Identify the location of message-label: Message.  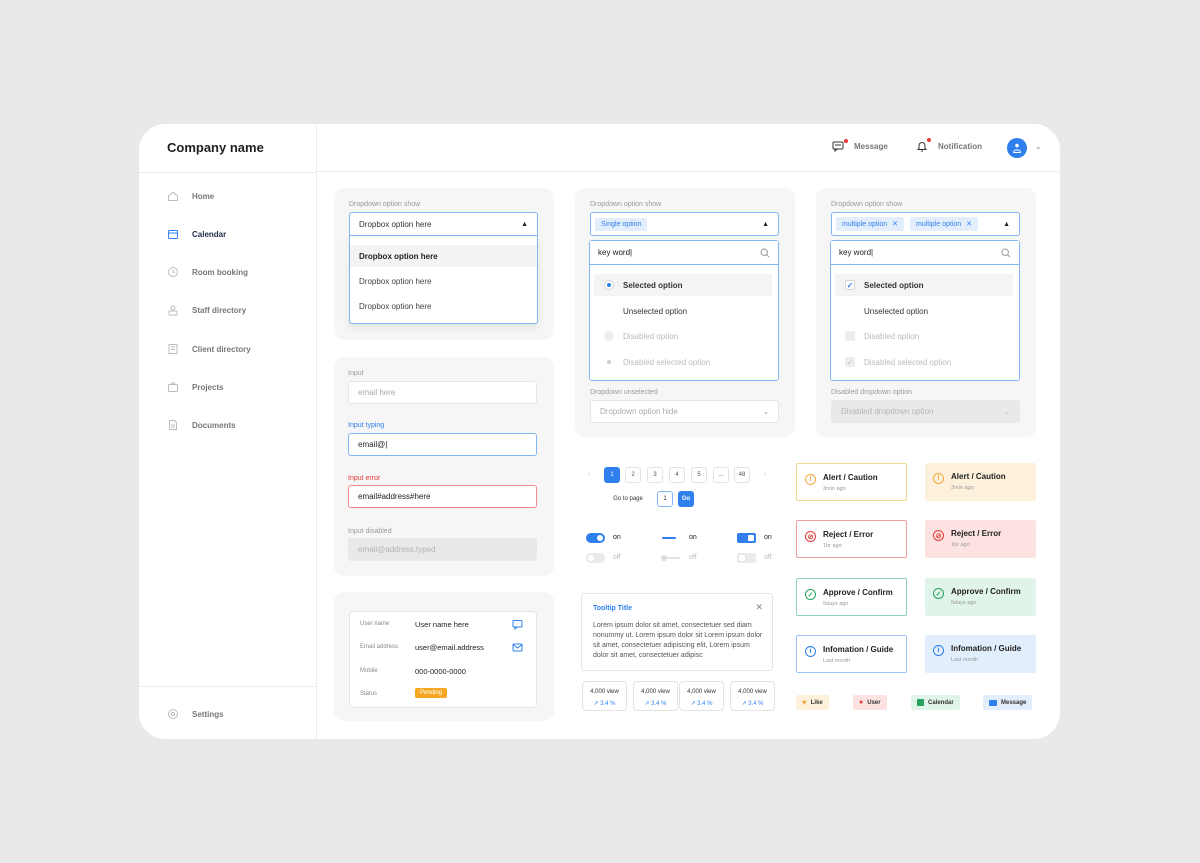
(871, 146).